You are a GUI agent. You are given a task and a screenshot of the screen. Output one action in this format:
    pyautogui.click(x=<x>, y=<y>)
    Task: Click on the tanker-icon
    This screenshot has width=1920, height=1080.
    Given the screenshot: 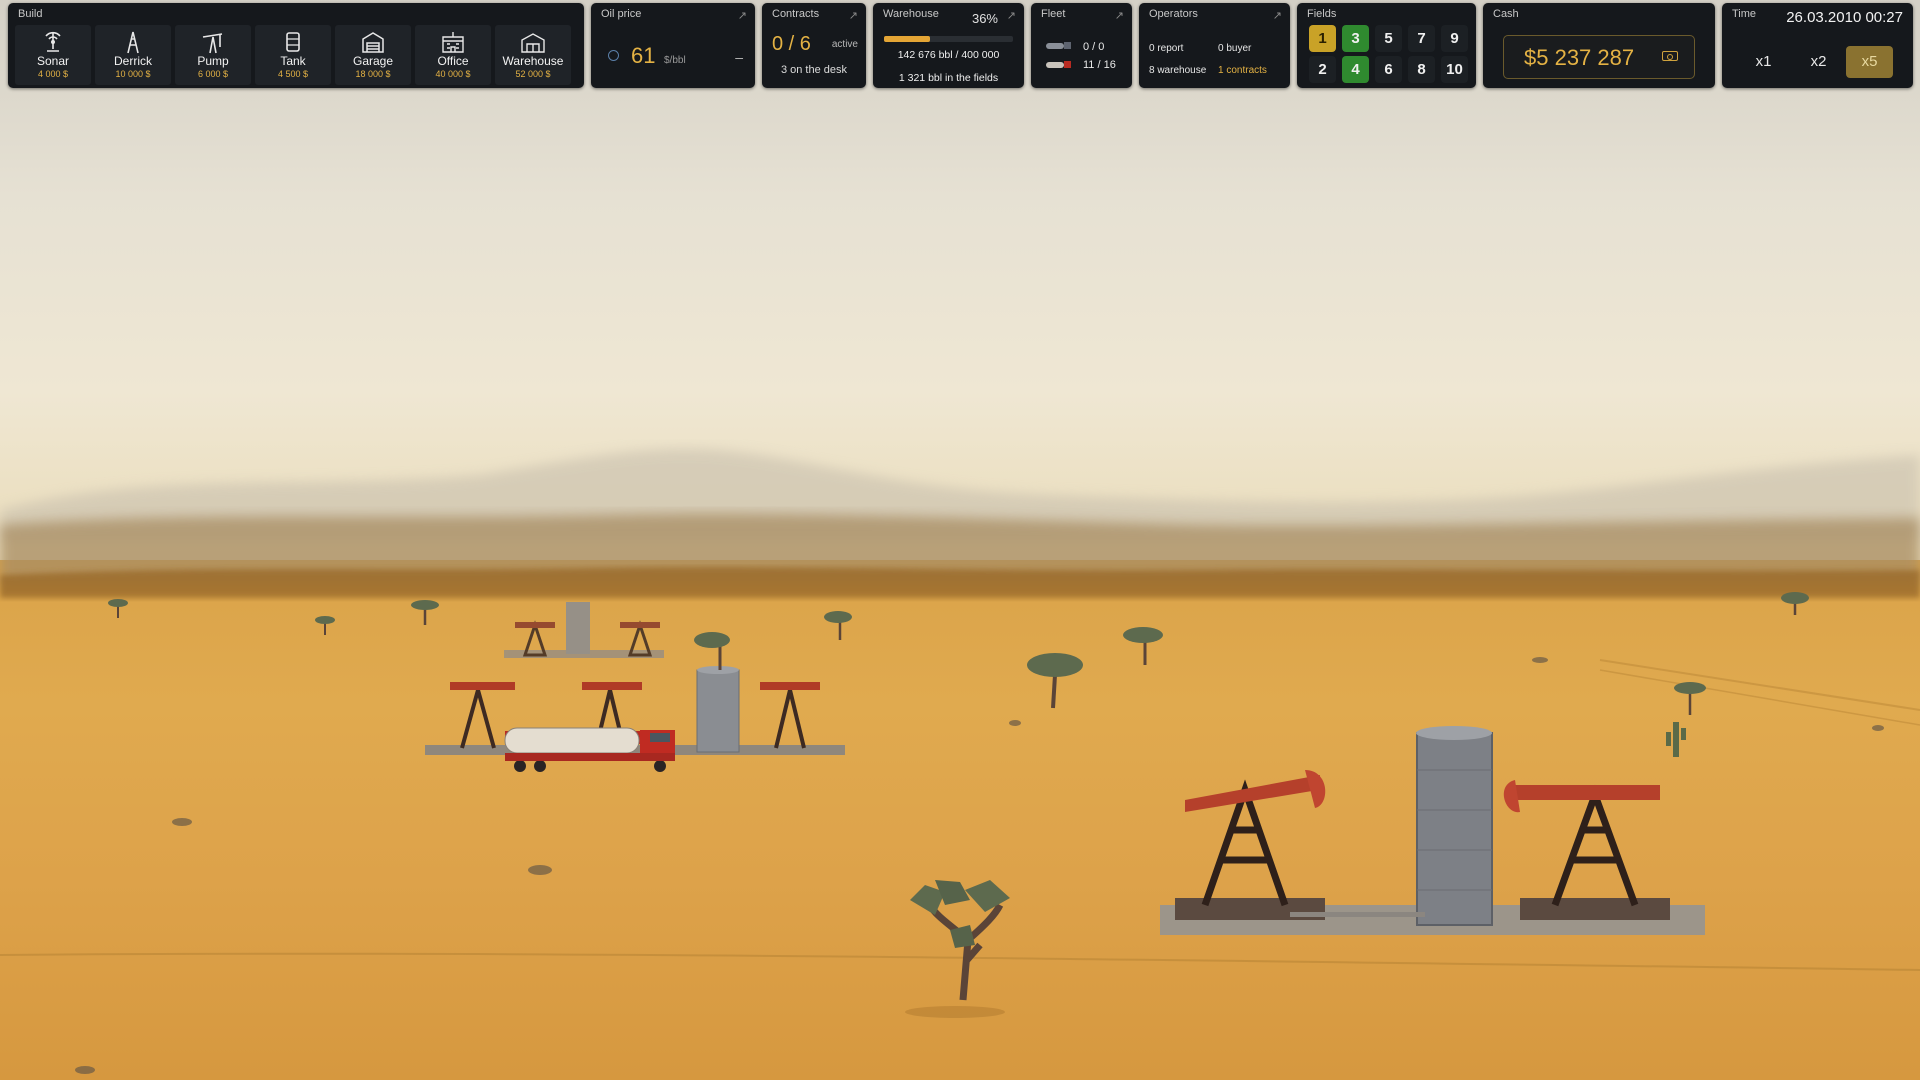 What is the action you would take?
    pyautogui.click(x=1058, y=64)
    